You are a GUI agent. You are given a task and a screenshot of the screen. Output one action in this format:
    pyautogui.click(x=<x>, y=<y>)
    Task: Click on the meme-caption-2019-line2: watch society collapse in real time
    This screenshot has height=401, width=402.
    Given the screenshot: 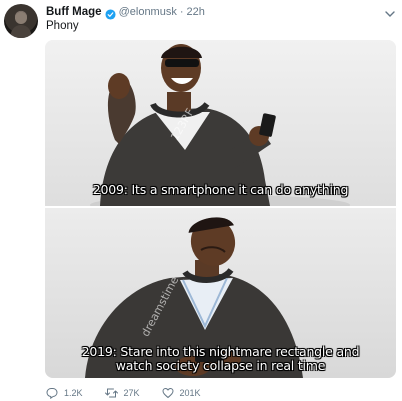 What is the action you would take?
    pyautogui.click(x=220, y=365)
    